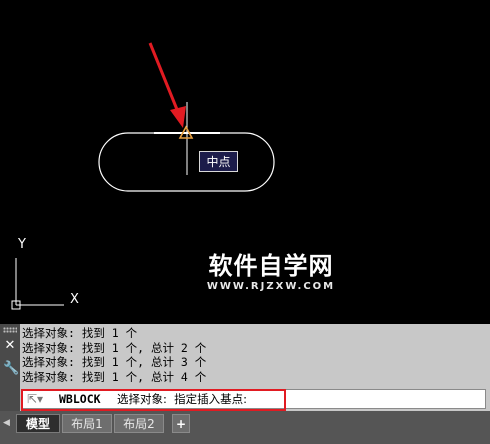  What do you see at coordinates (182, 399) in the screenshot?
I see `command-prompt-text: 选择对象: 指定插入基点:` at bounding box center [182, 399].